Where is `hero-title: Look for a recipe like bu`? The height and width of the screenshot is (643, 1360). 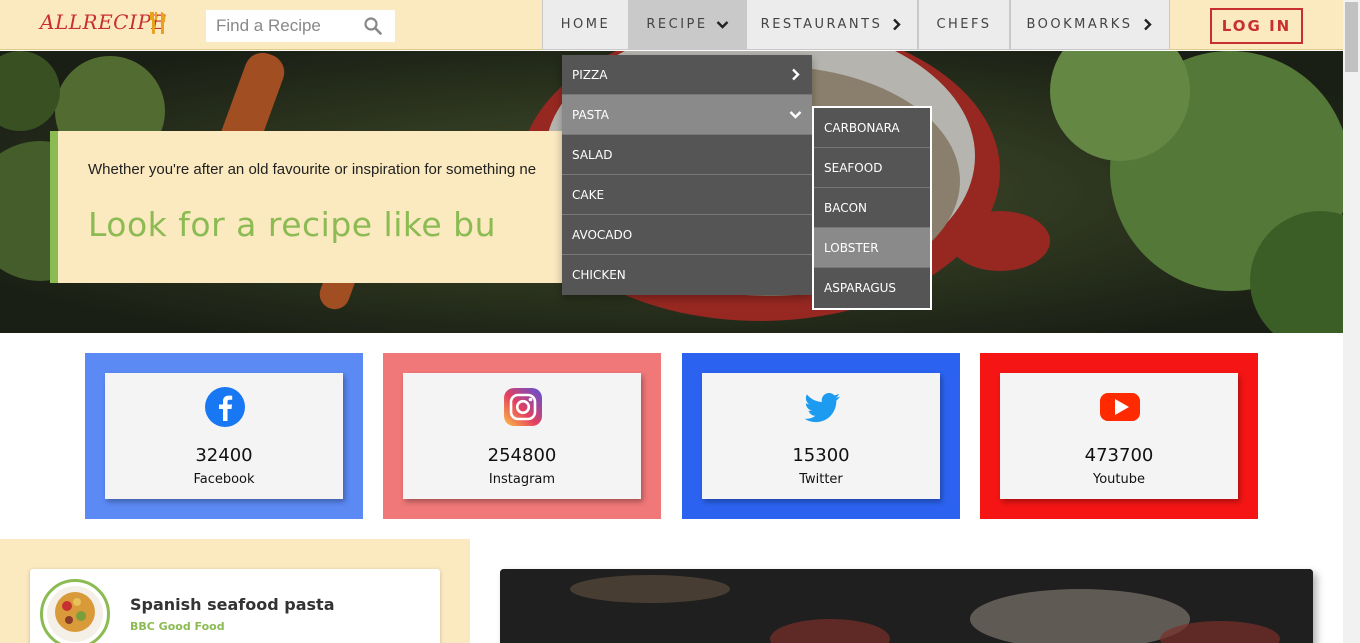
hero-title: Look for a recipe like bu is located at coordinates (292, 224).